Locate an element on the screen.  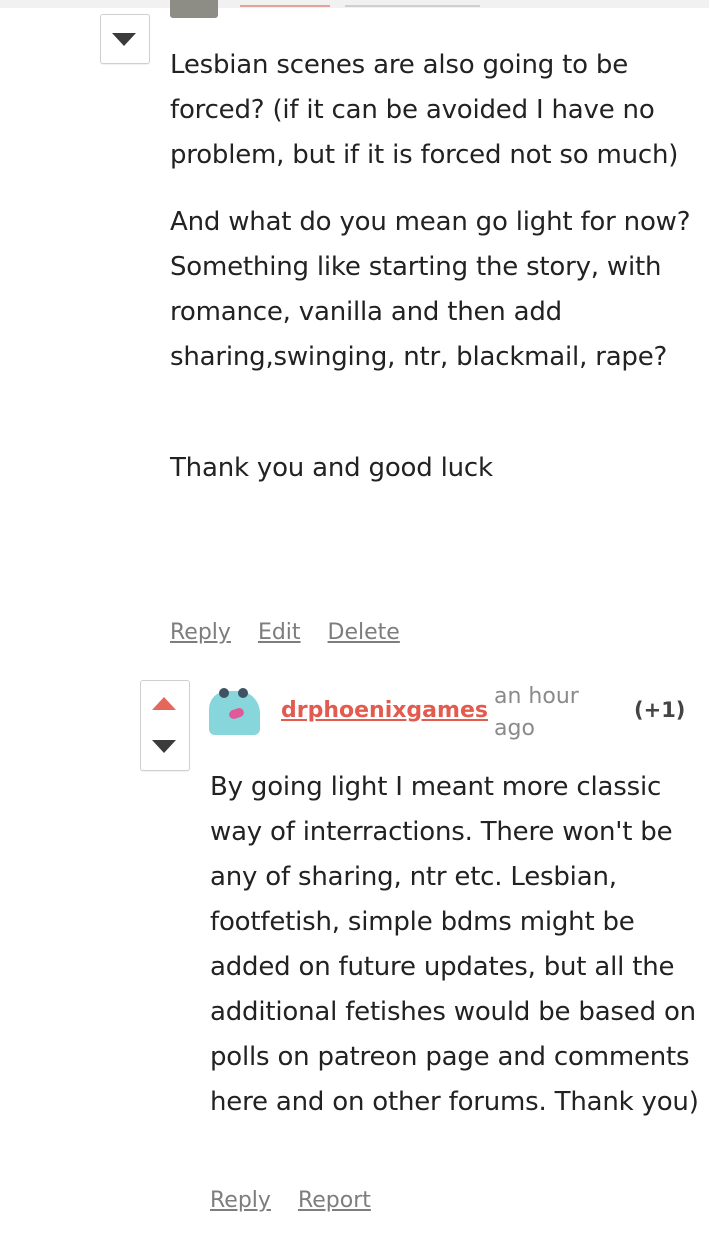
username-link: drphoenixgames is located at coordinates (384, 710).